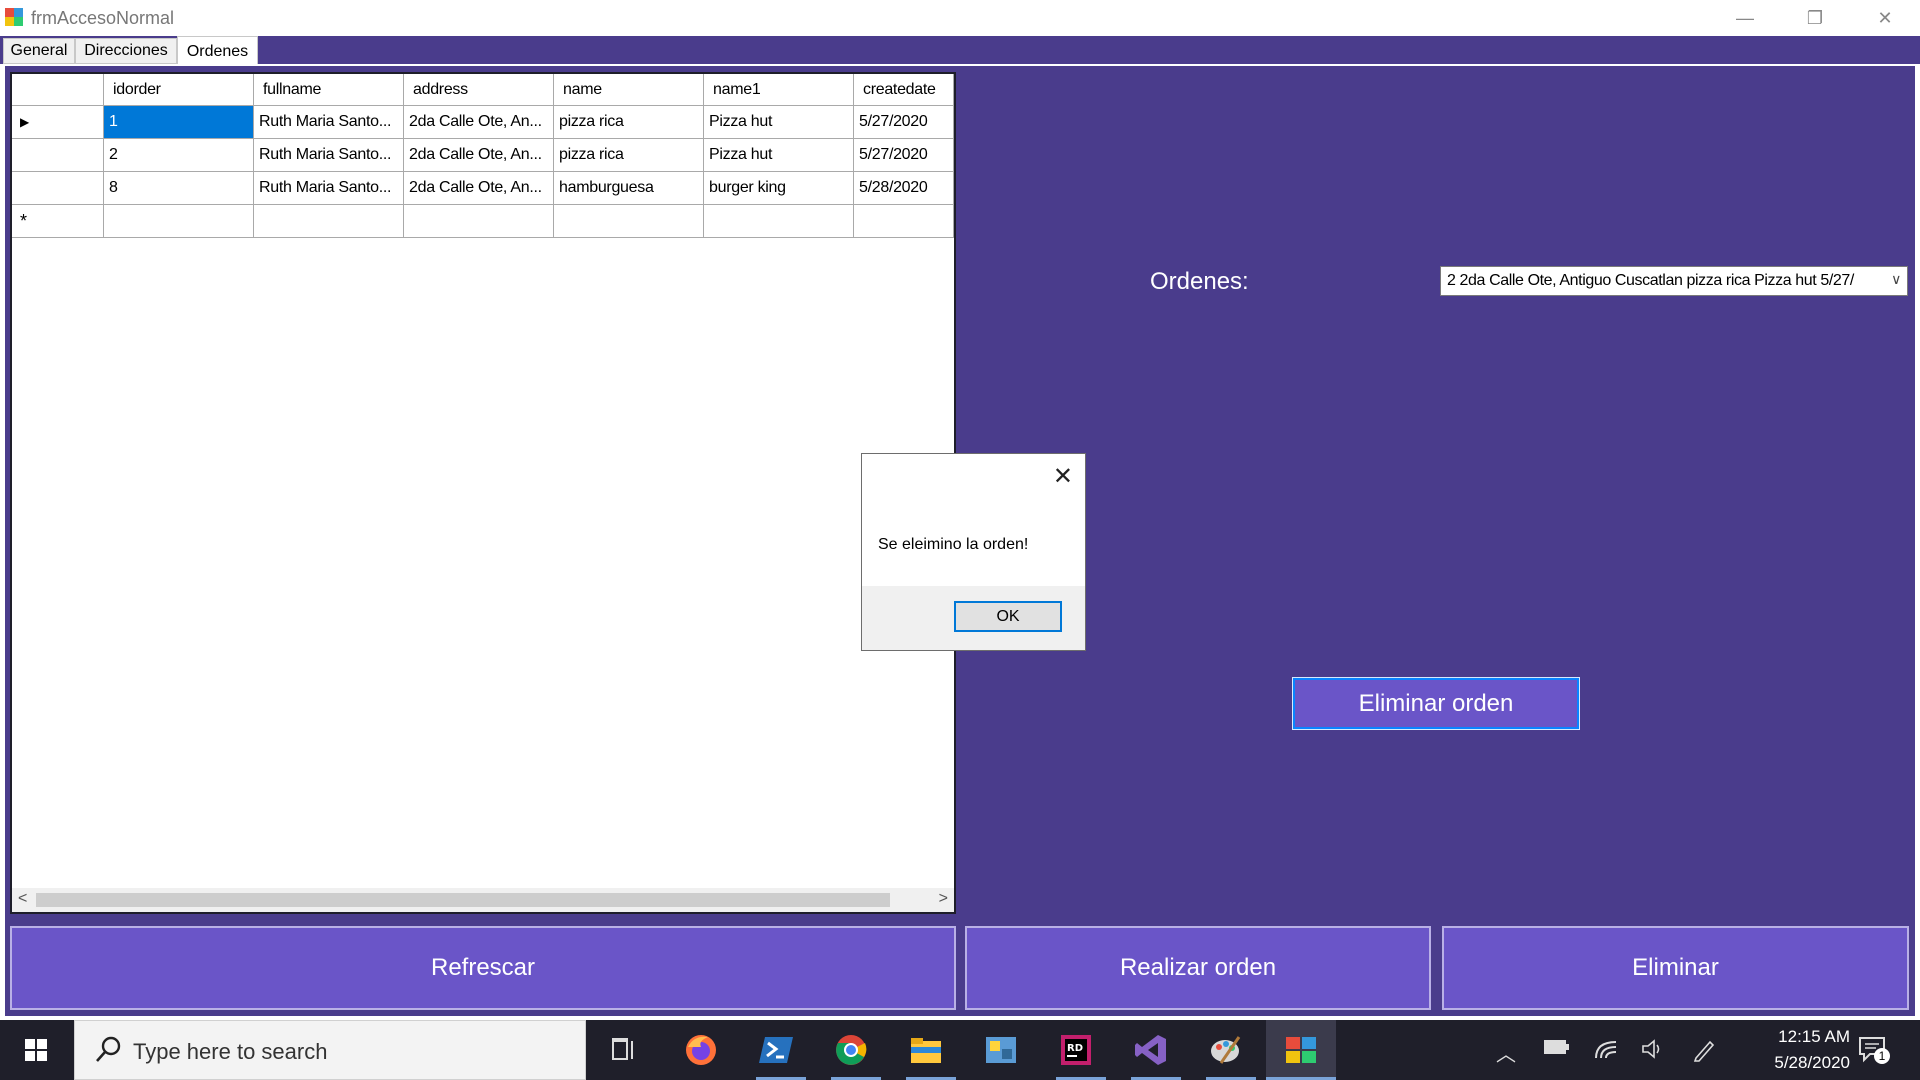 This screenshot has height=1080, width=1920. I want to click on cell-name1: burger king, so click(779, 188).